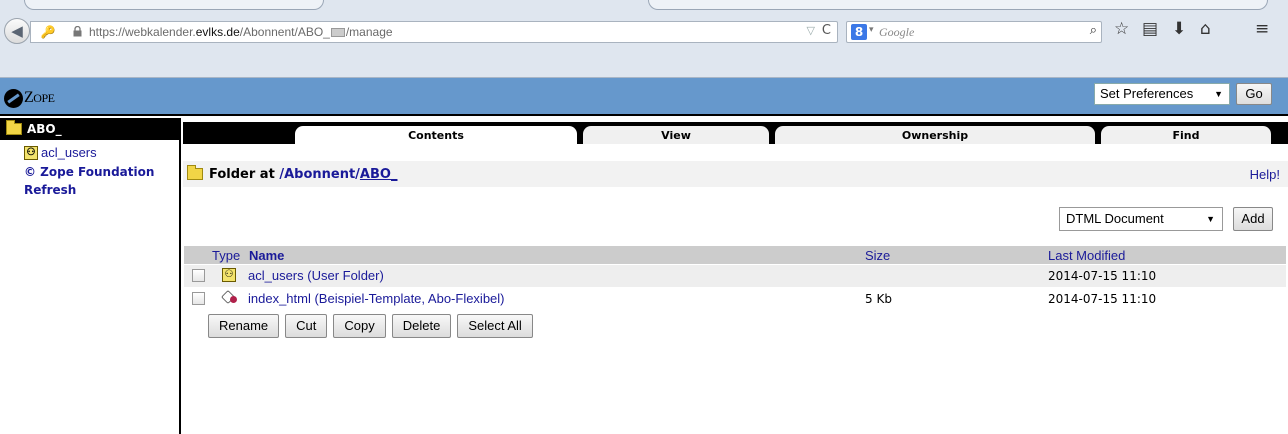 The width and height of the screenshot is (1288, 434). What do you see at coordinates (1205, 29) in the screenshot?
I see `home-icon: ⌂` at bounding box center [1205, 29].